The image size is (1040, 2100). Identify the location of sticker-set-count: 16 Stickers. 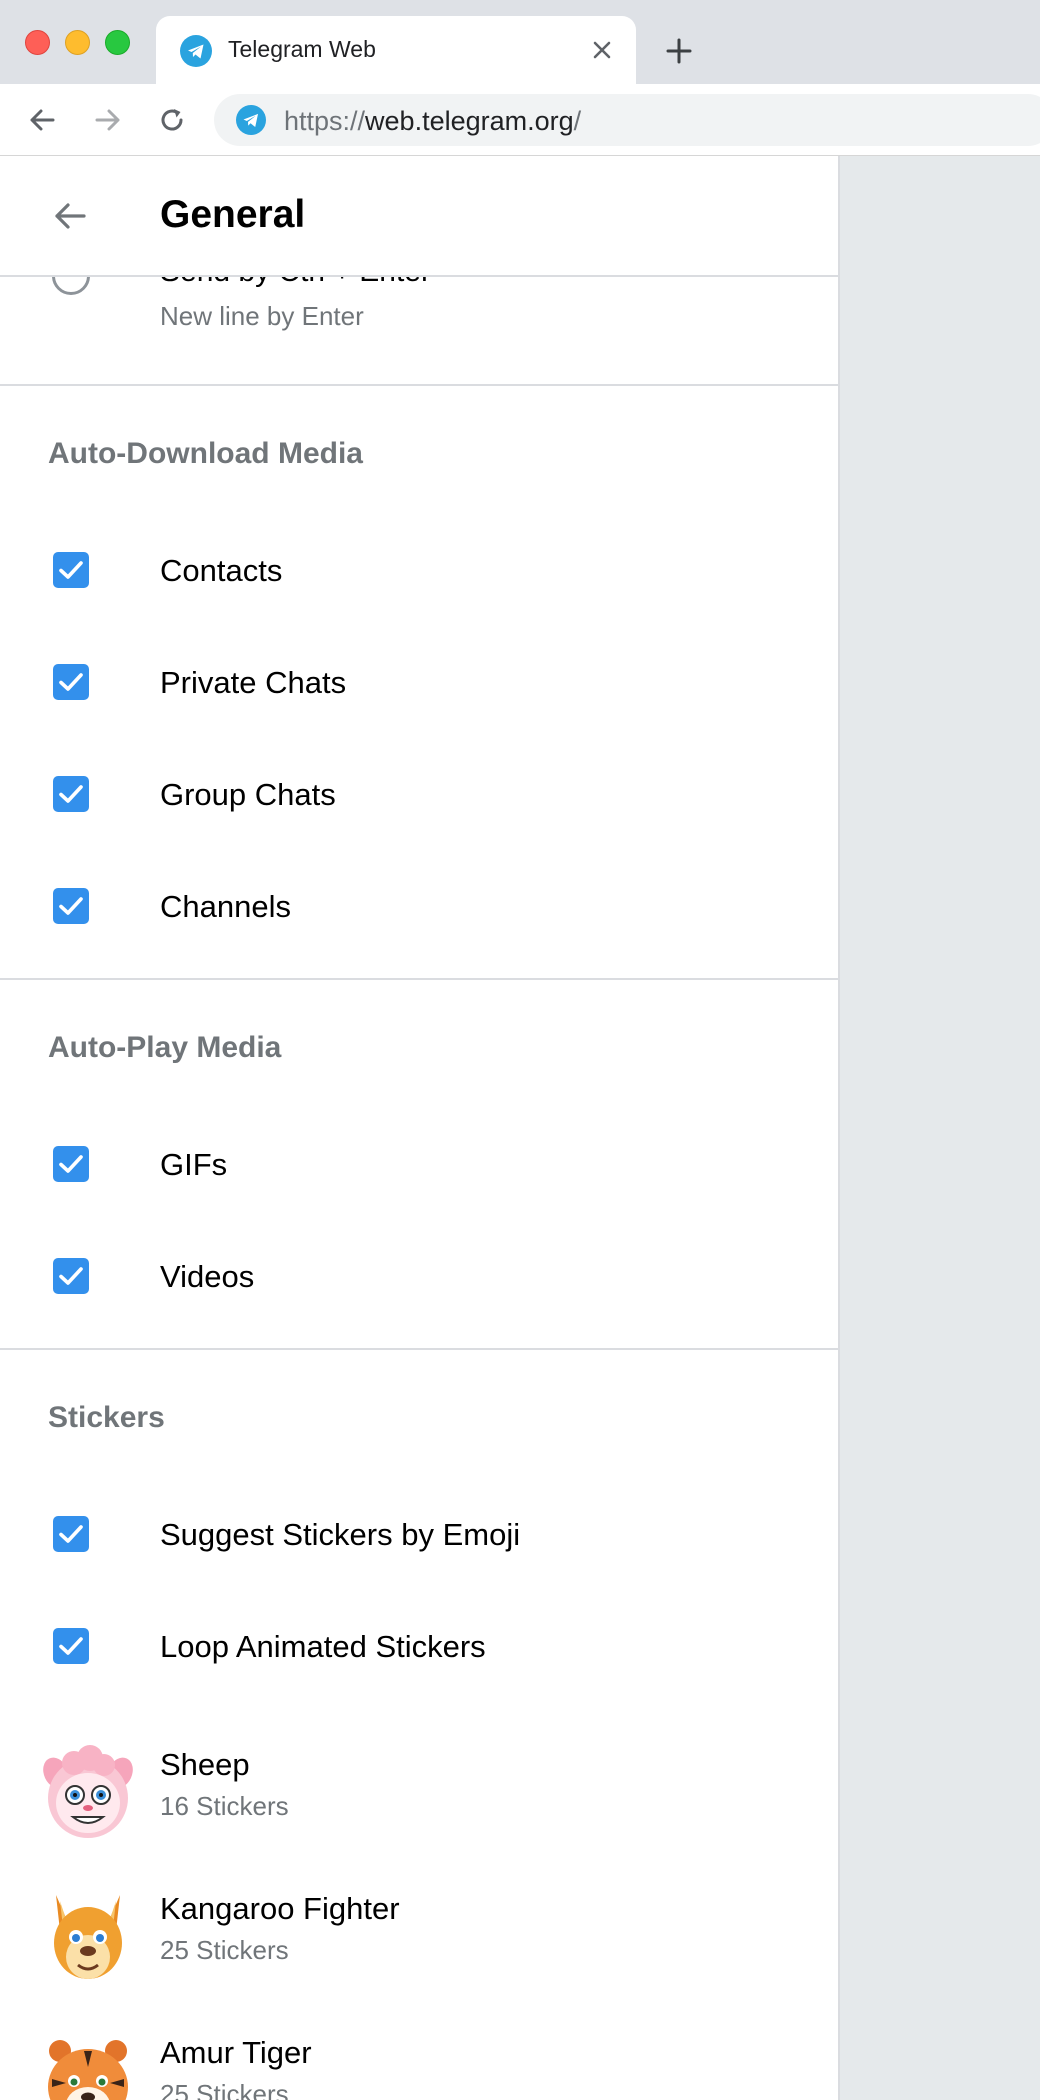
(224, 1806).